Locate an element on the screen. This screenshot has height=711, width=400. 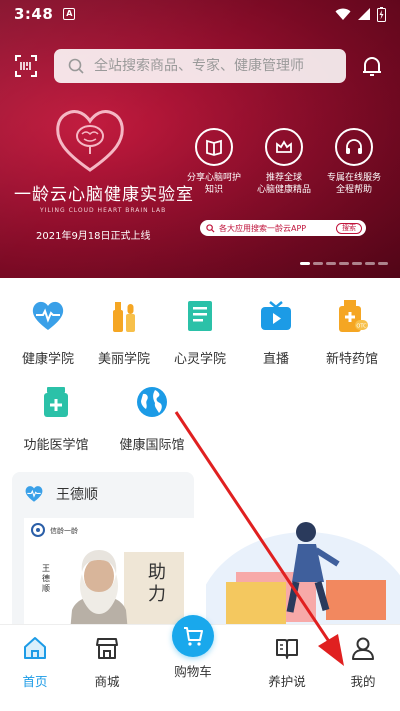
bottom-nav: 首页 商城 购物车 养护说 我的 is located at coordinates (200, 663).